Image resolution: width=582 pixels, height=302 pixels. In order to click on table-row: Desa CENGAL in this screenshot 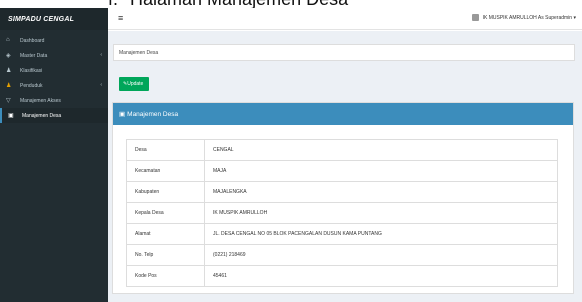, I will do `click(342, 150)`.